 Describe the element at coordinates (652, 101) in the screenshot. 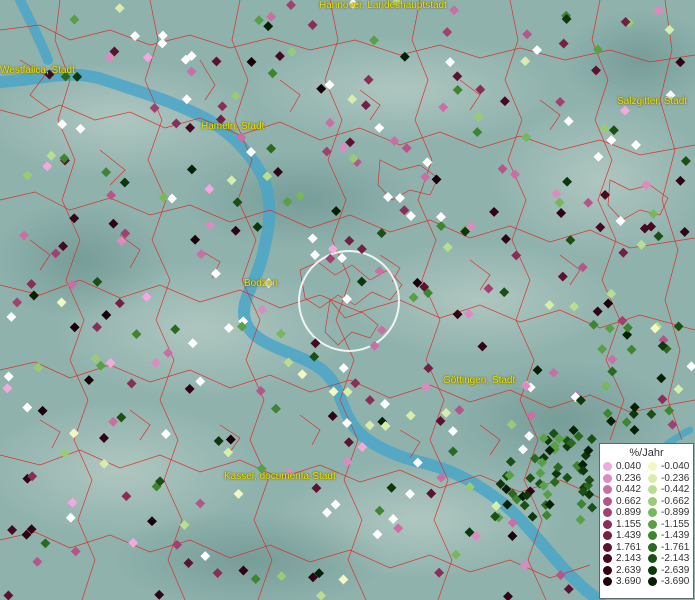

I see `city-label-salzgitter: Salzgitter, Stadt` at that location.